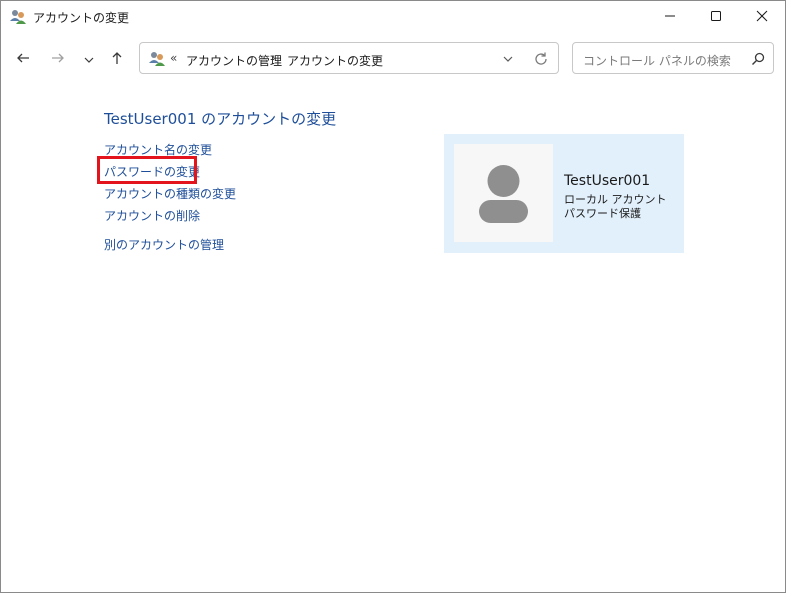 Image resolution: width=786 pixels, height=593 pixels. What do you see at coordinates (758, 58) in the screenshot?
I see `search-icon` at bounding box center [758, 58].